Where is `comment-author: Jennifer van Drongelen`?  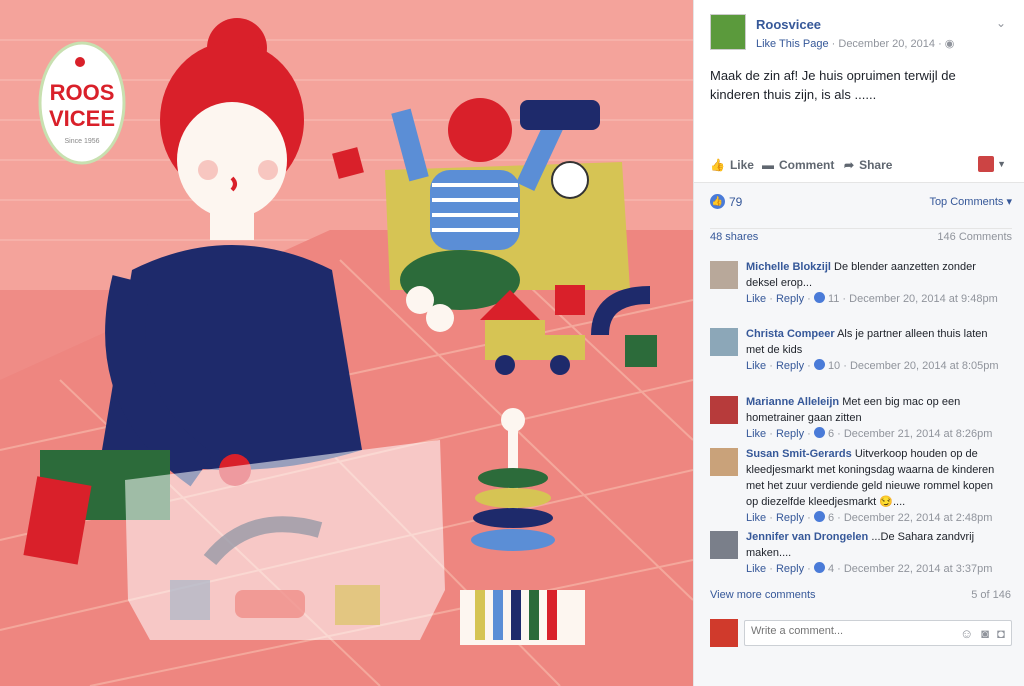 comment-author: Jennifer van Drongelen is located at coordinates (807, 537).